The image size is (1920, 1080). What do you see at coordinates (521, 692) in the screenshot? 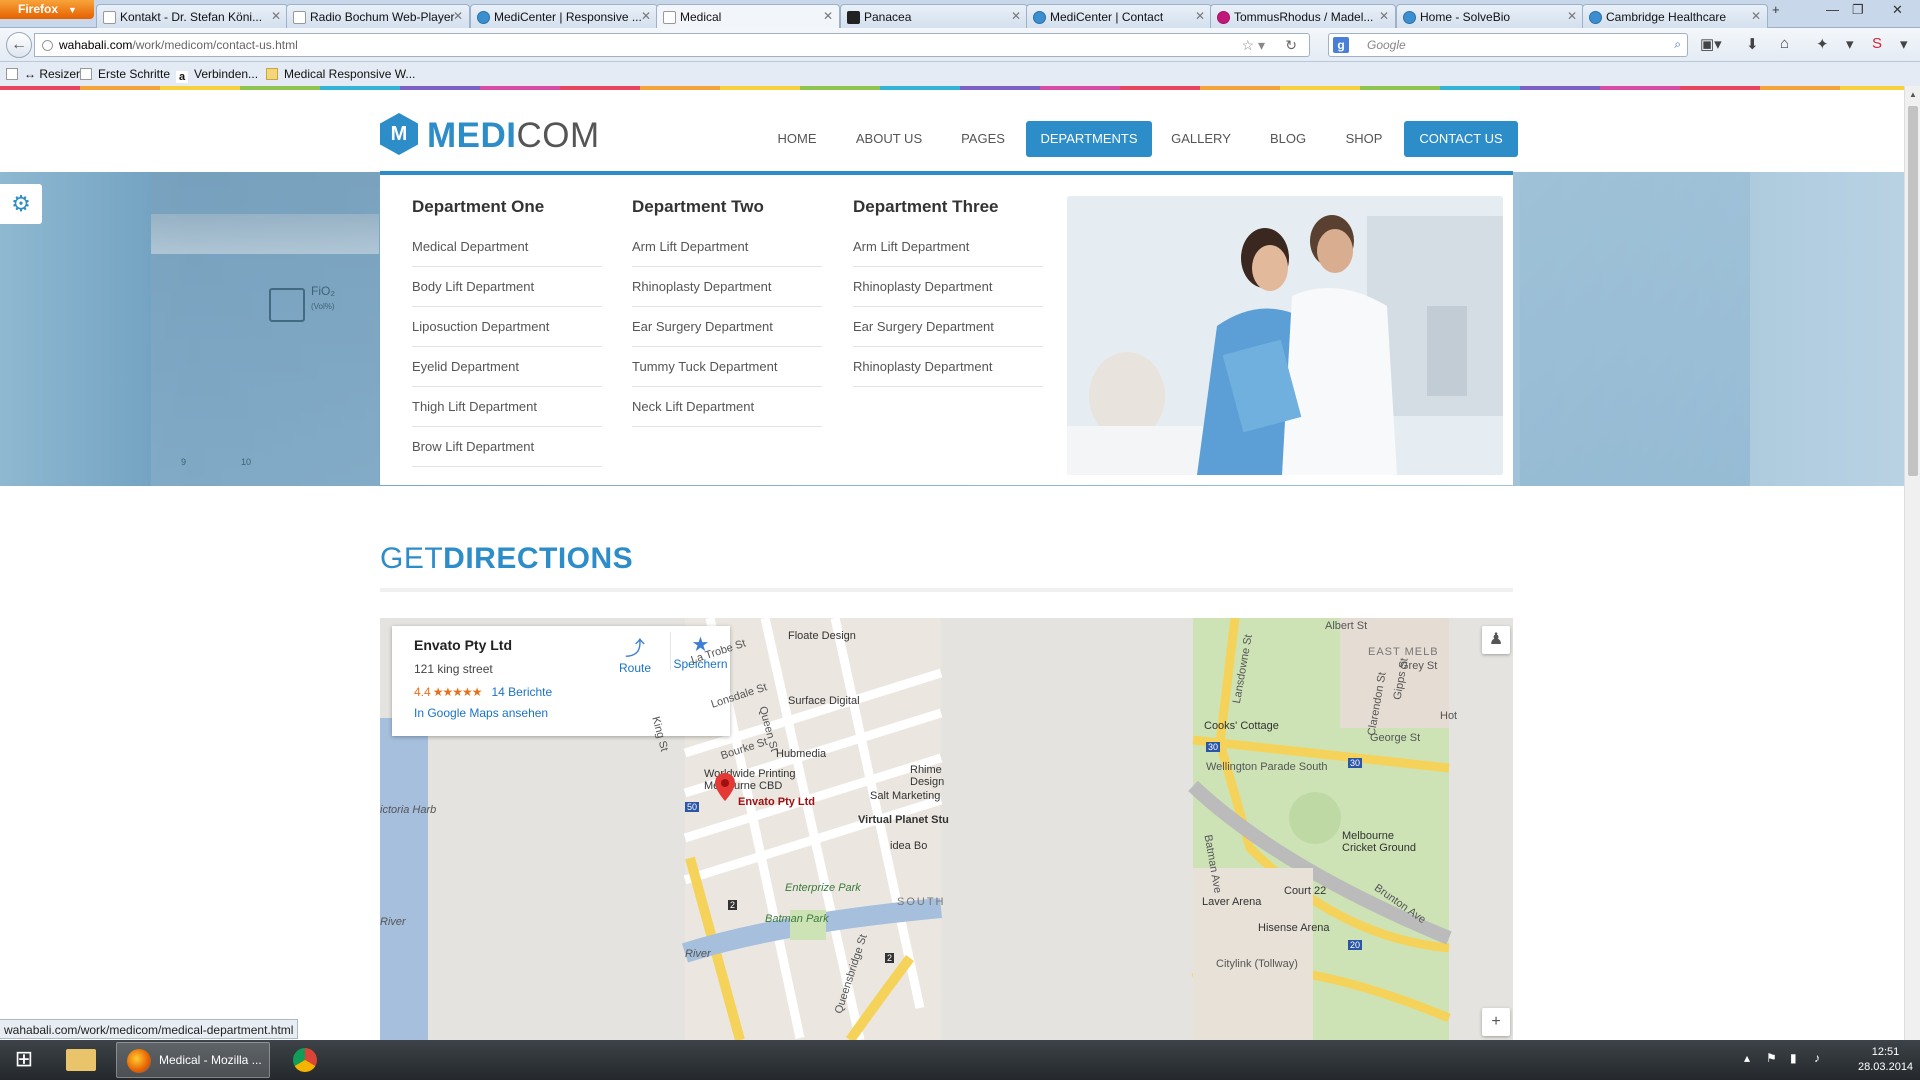
I see `reviews-link: 14 Berichte` at bounding box center [521, 692].